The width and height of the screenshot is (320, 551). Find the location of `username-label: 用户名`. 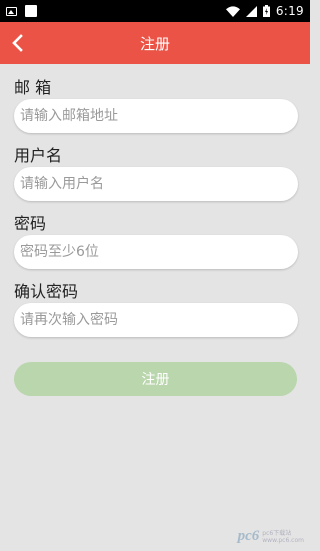

username-label: 用户名 is located at coordinates (38, 155).